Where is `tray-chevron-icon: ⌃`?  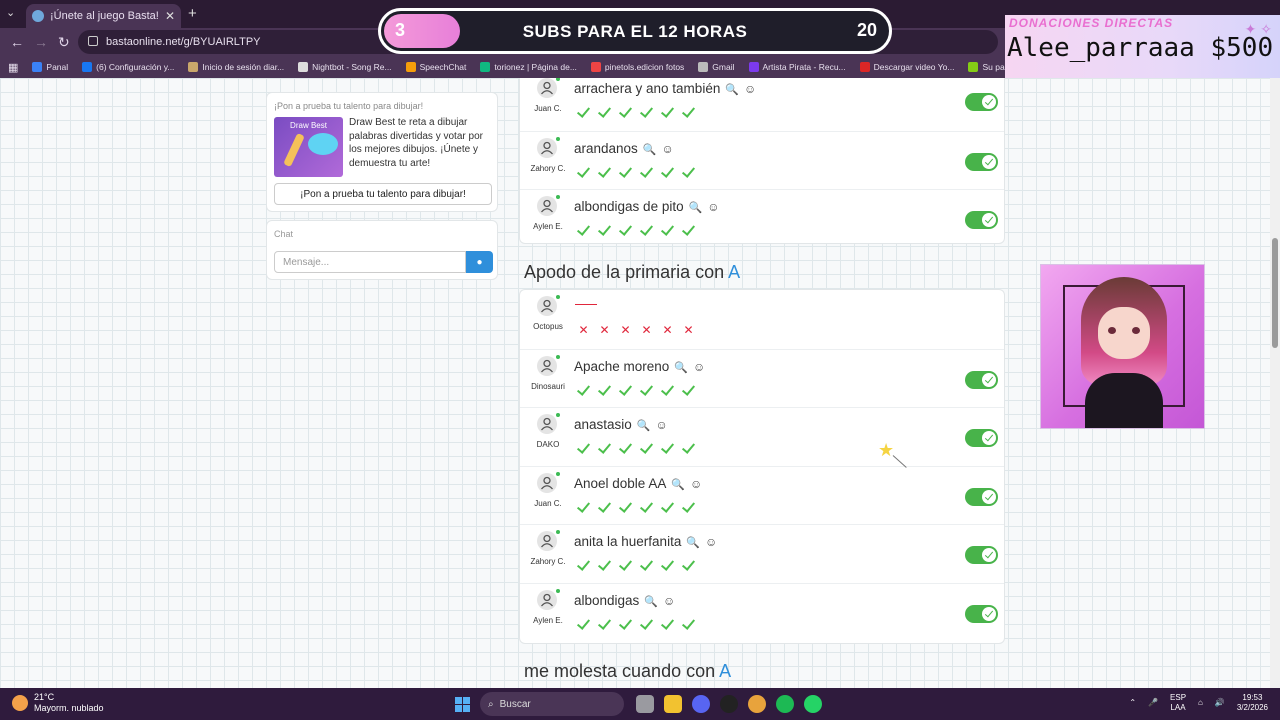 tray-chevron-icon: ⌃ is located at coordinates (1132, 703).